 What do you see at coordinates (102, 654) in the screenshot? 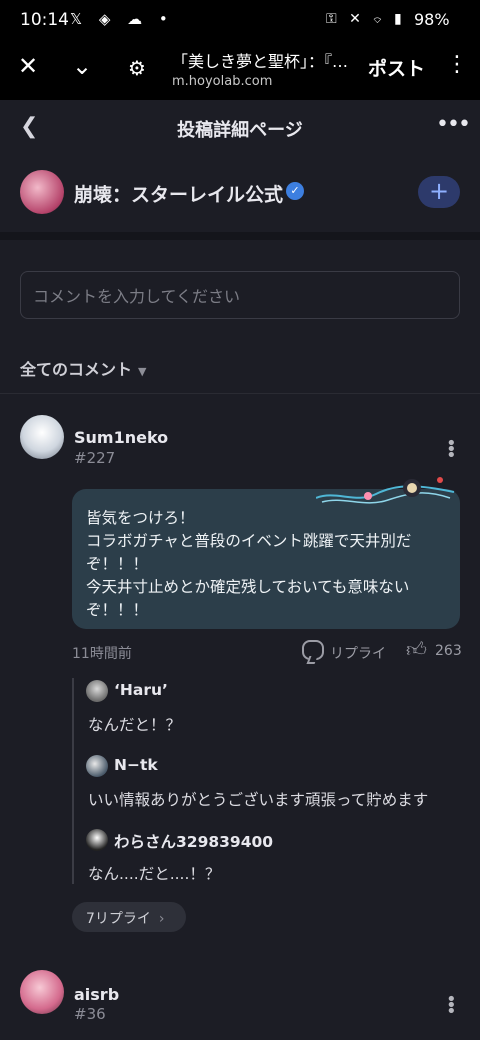
I see `comment-timestamp: 11時間前` at bounding box center [102, 654].